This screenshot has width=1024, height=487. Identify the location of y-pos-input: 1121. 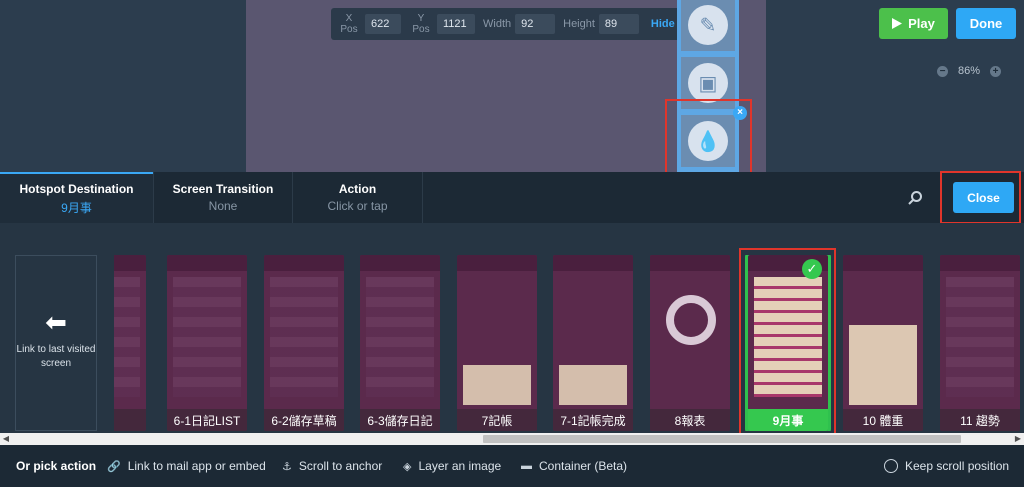
(456, 24).